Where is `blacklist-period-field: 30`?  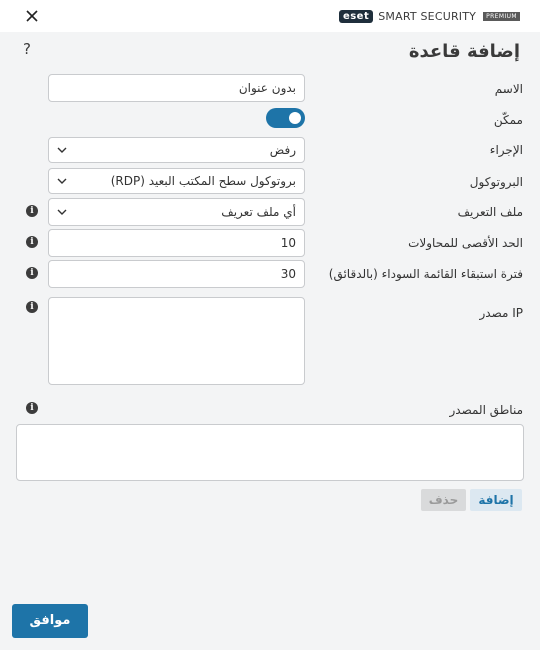
blacklist-period-field: 30 is located at coordinates (176, 274).